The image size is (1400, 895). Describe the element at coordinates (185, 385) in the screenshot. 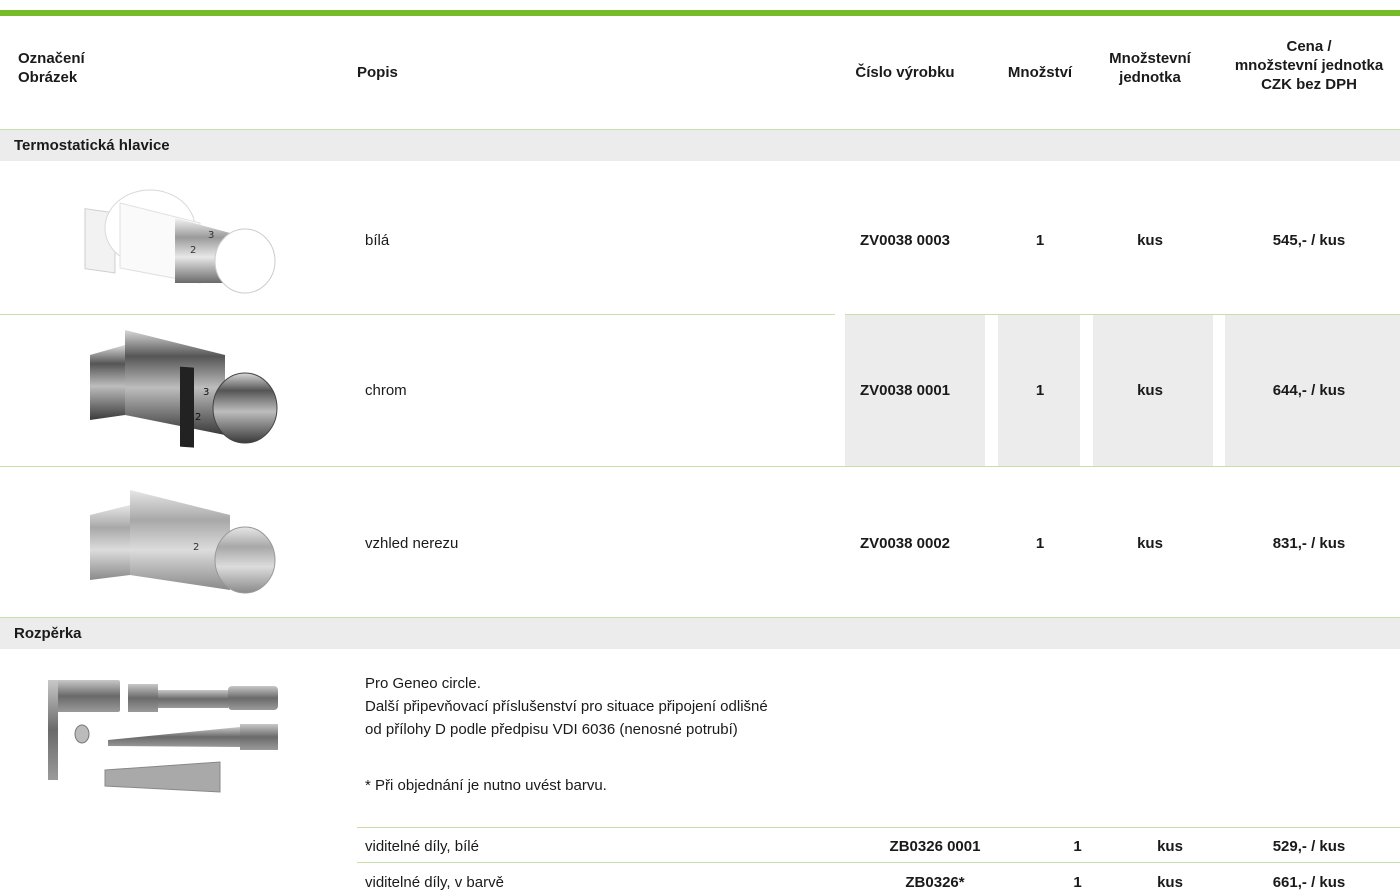

I see `product-image-chrome-thermostat: 3 2` at that location.